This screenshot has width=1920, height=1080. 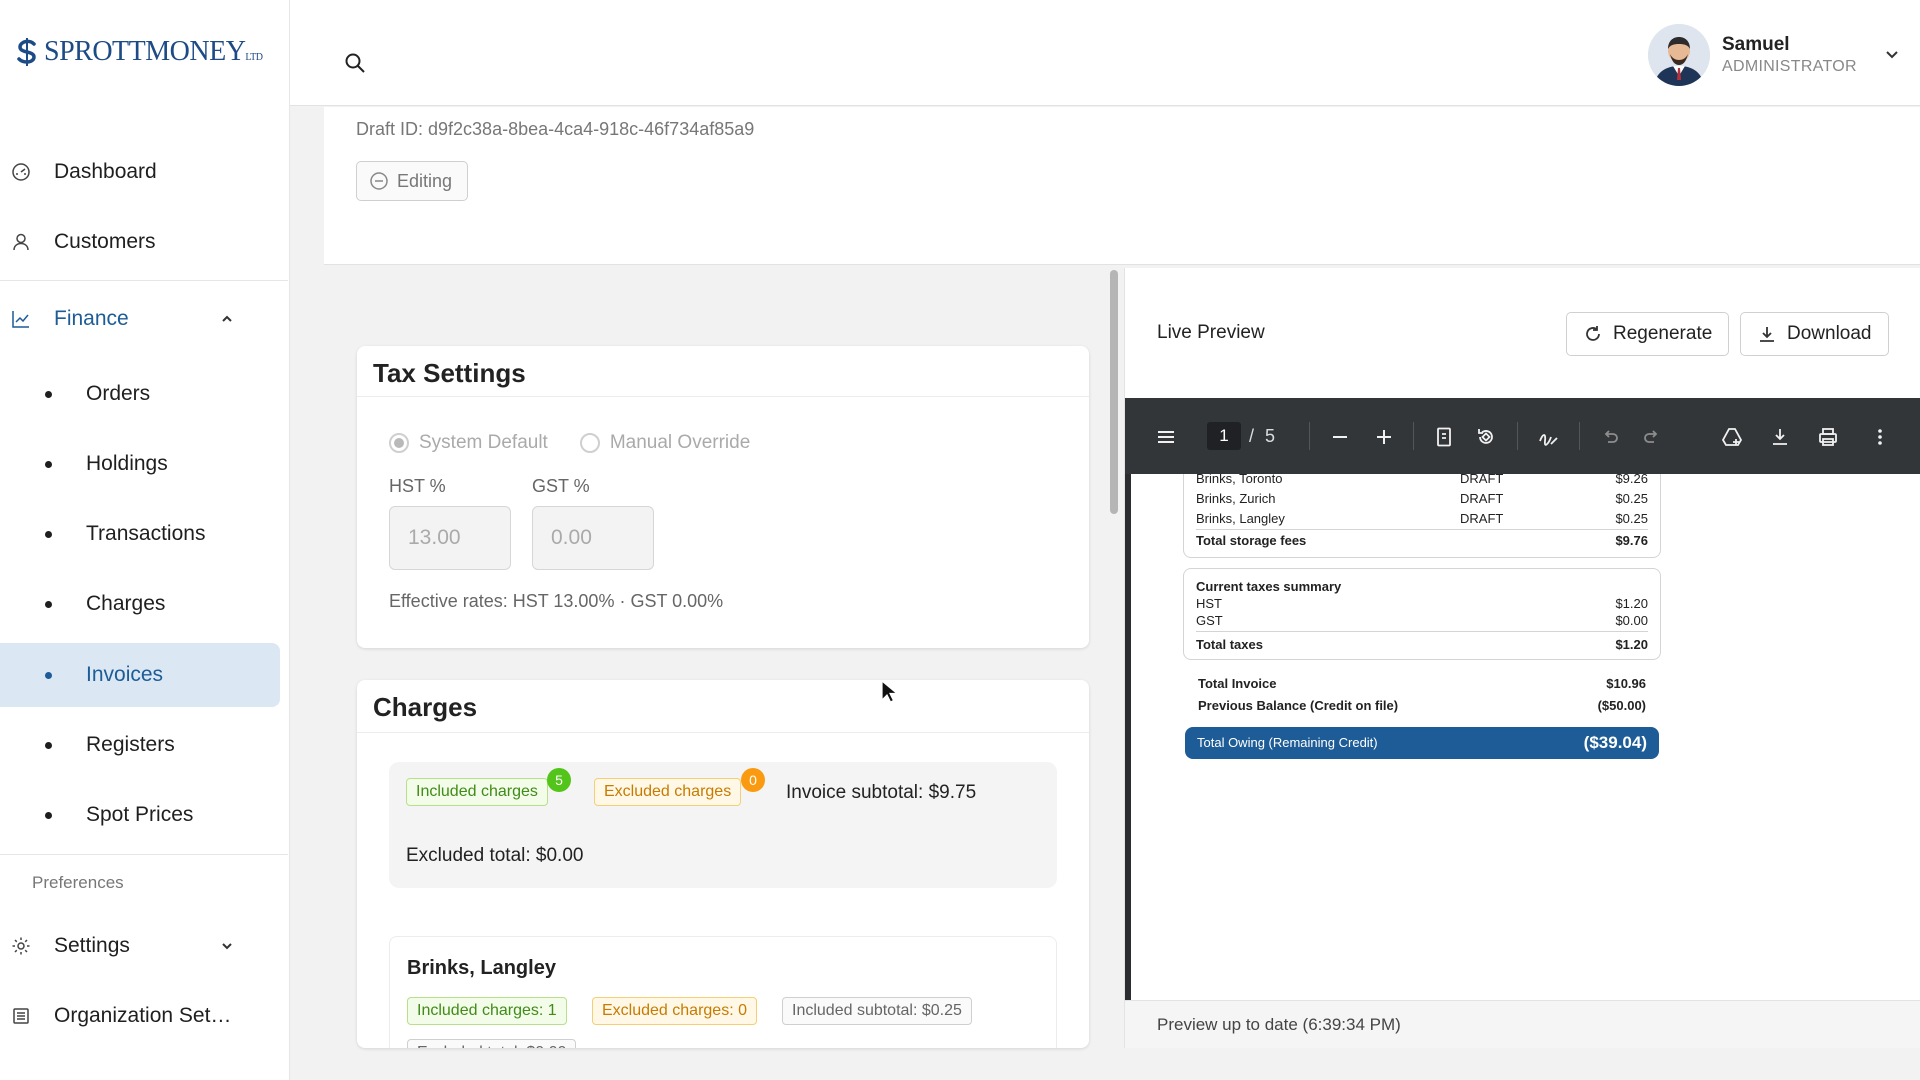 I want to click on storage-row: Brinks, Langley DRAFT $0.25, so click(x=1422, y=518).